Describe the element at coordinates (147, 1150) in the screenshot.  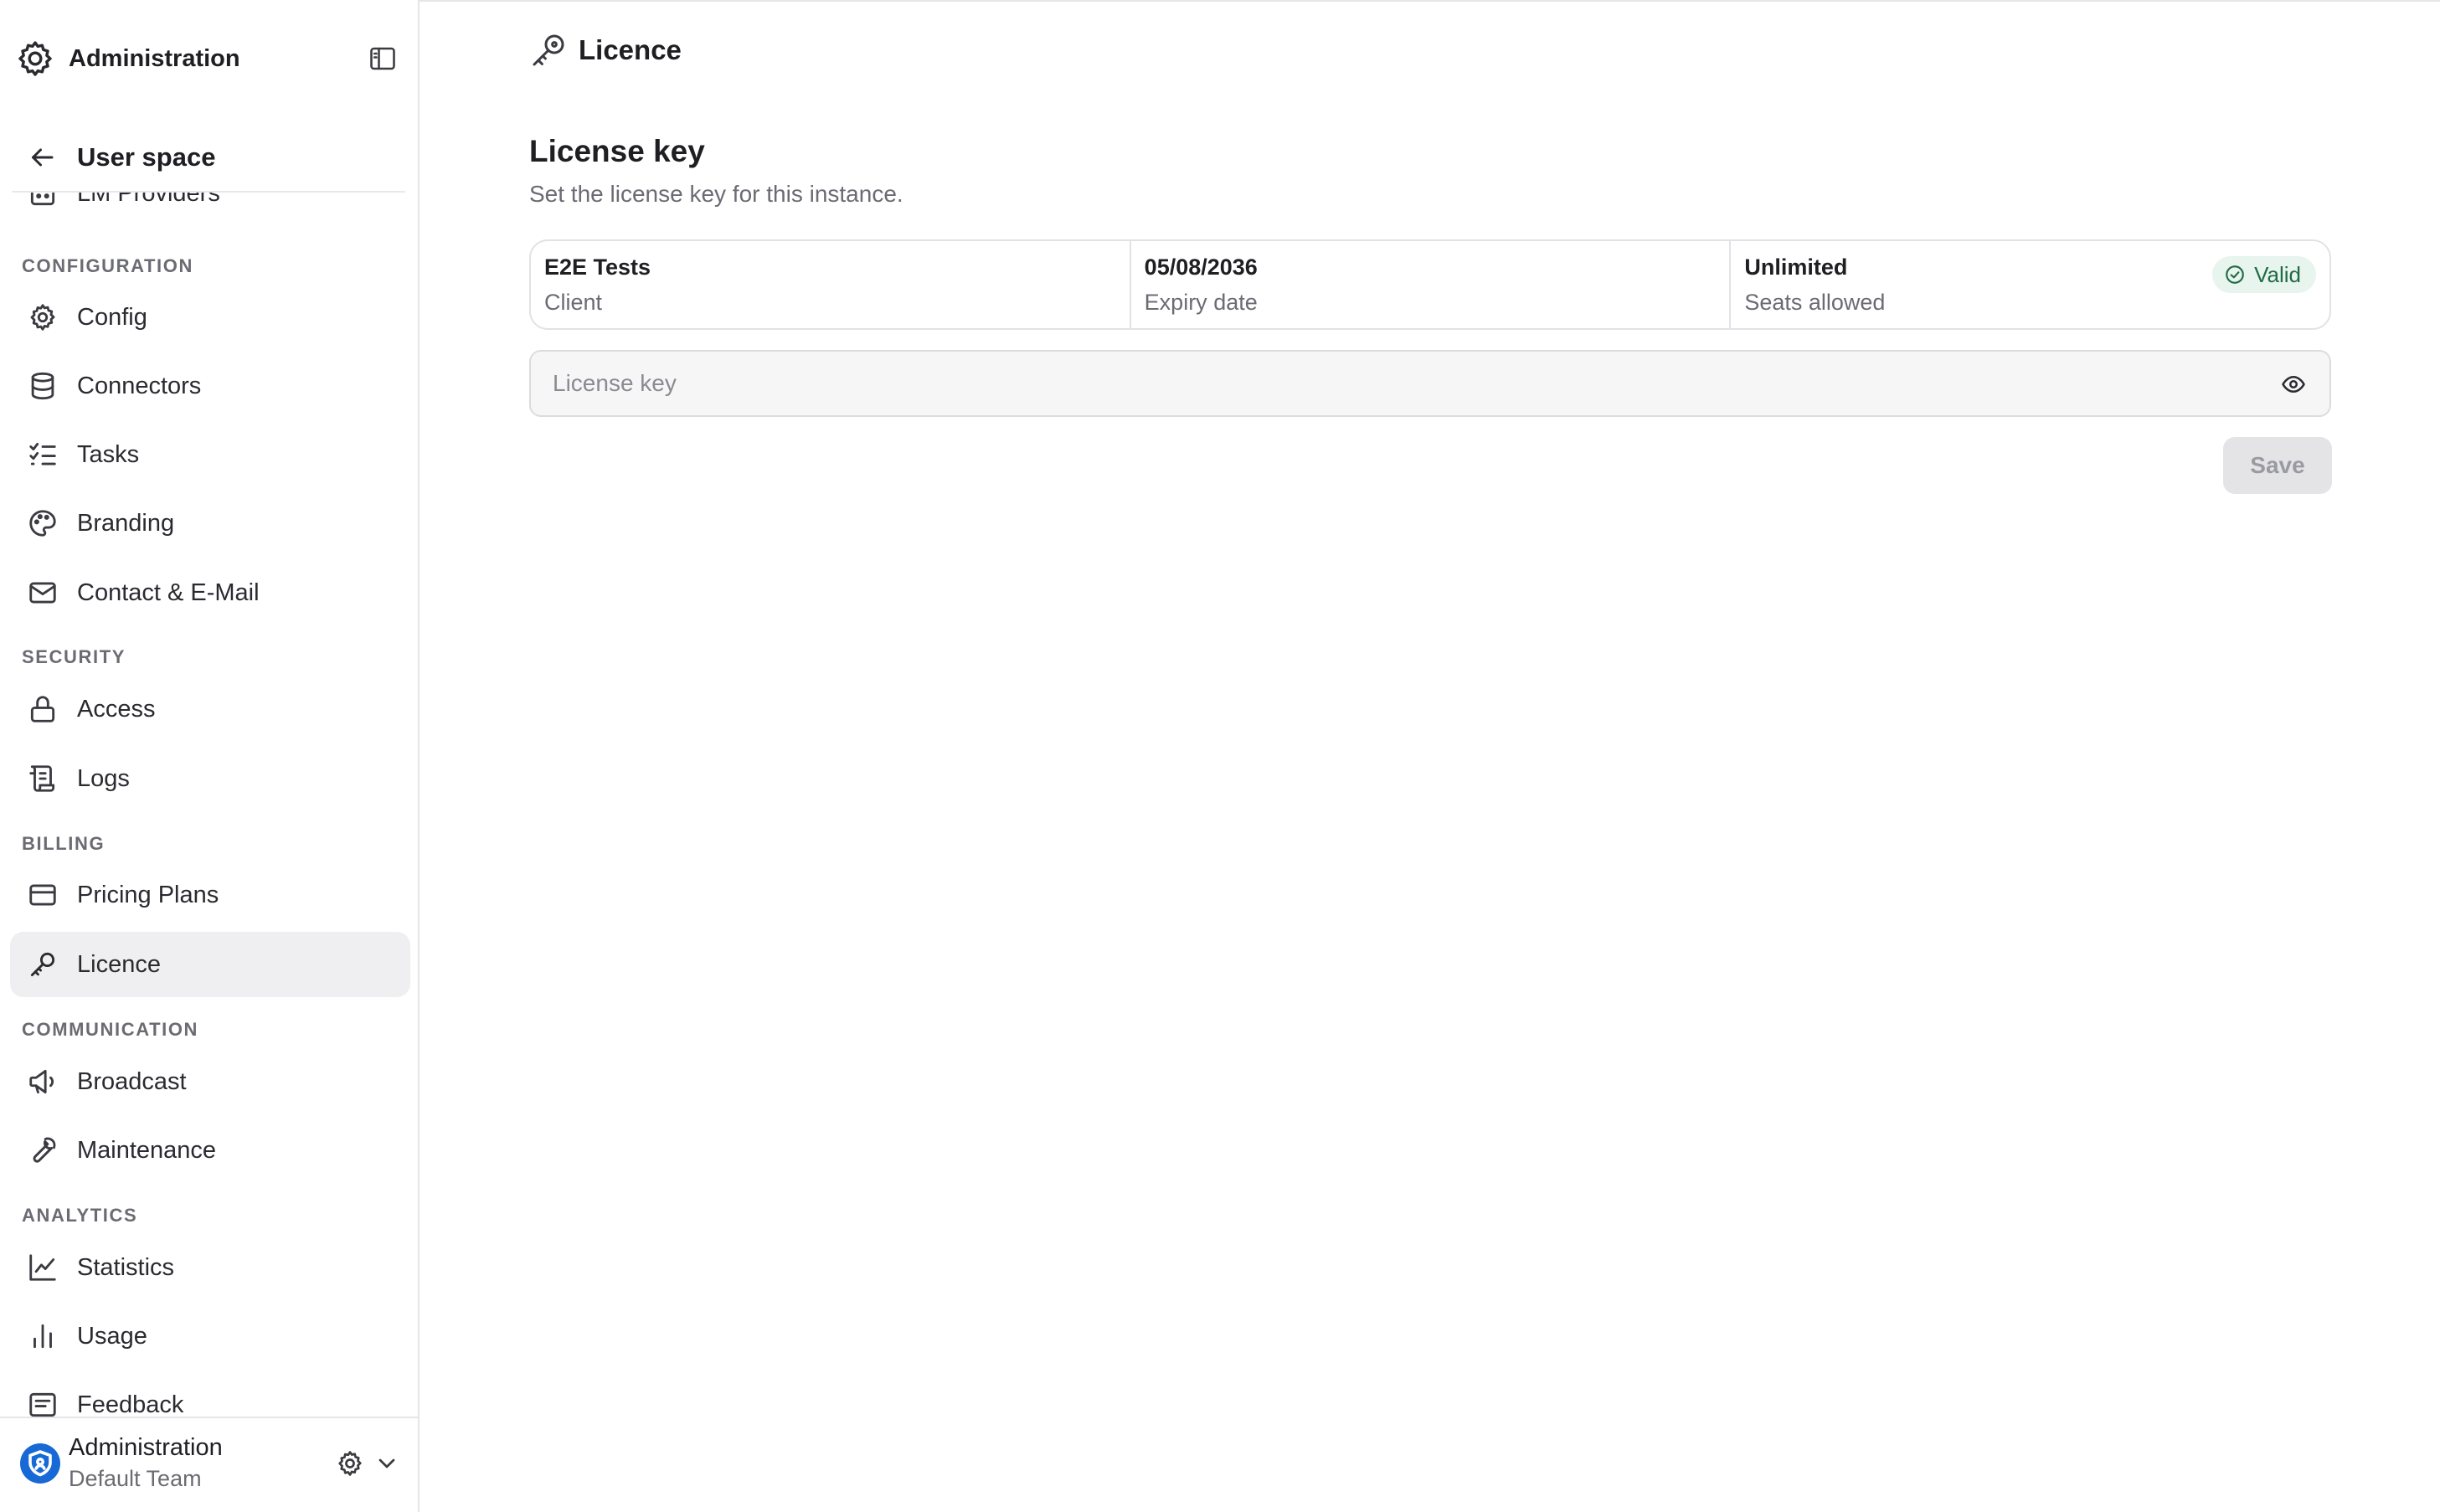
I see `sidebar-item-label: Maintenance` at that location.